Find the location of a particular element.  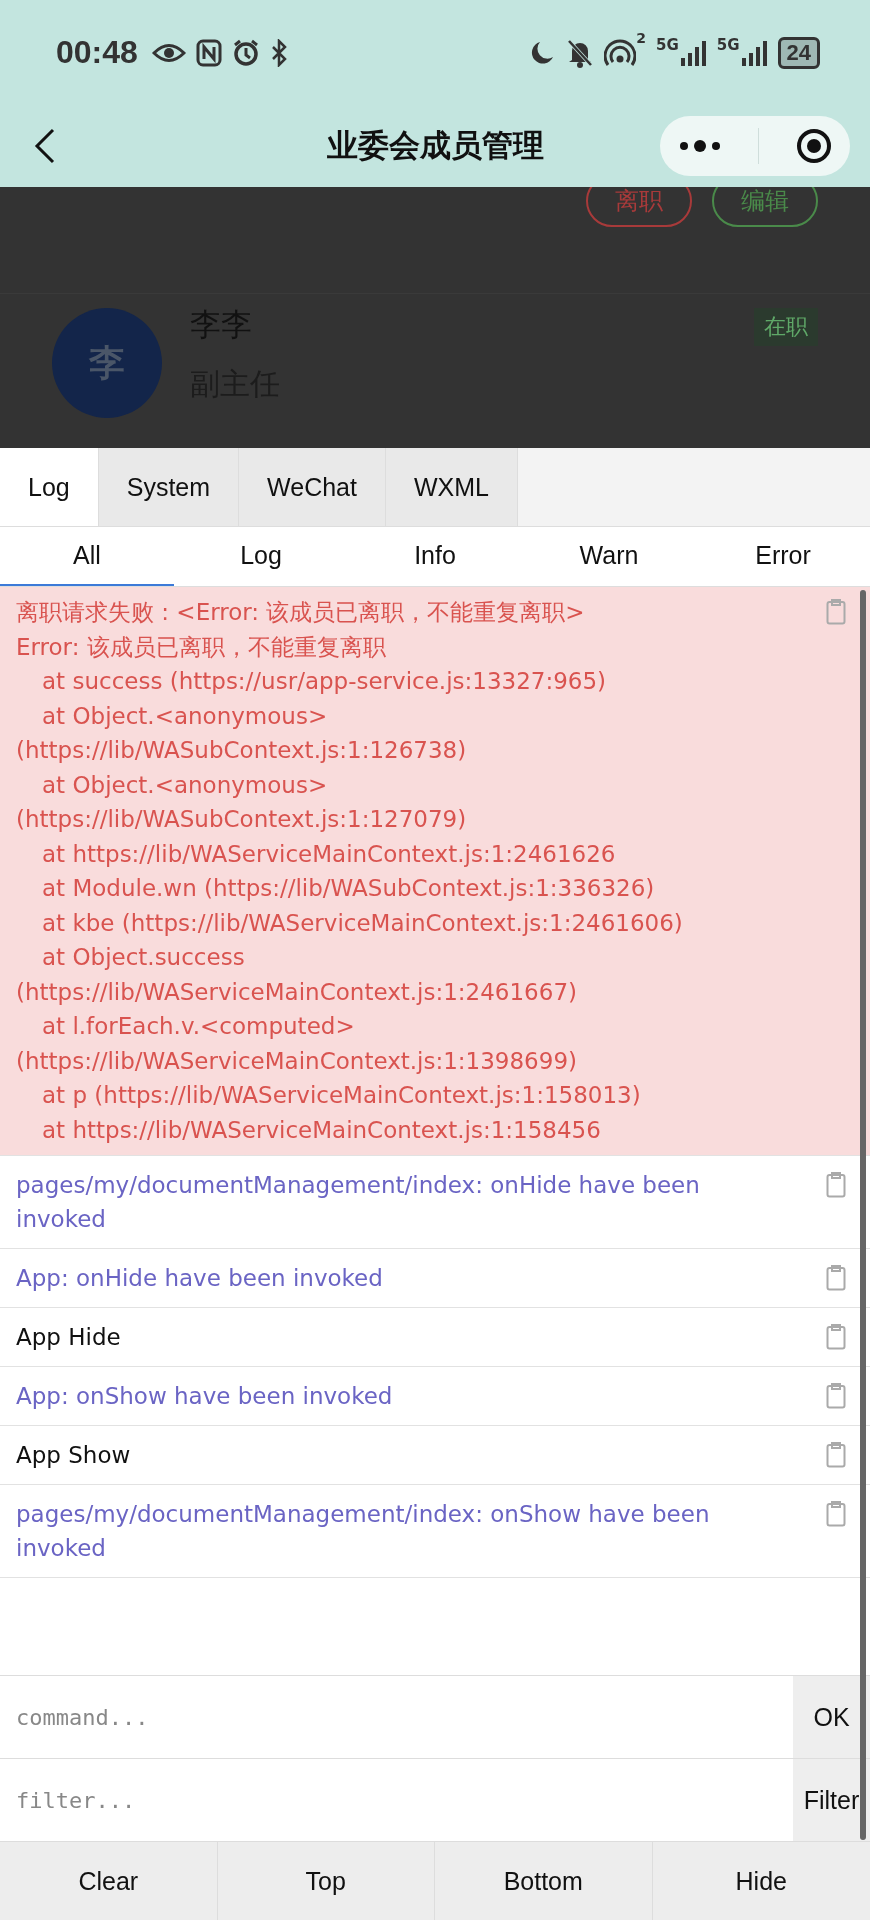

muted-bell-icon is located at coordinates (580, 52).